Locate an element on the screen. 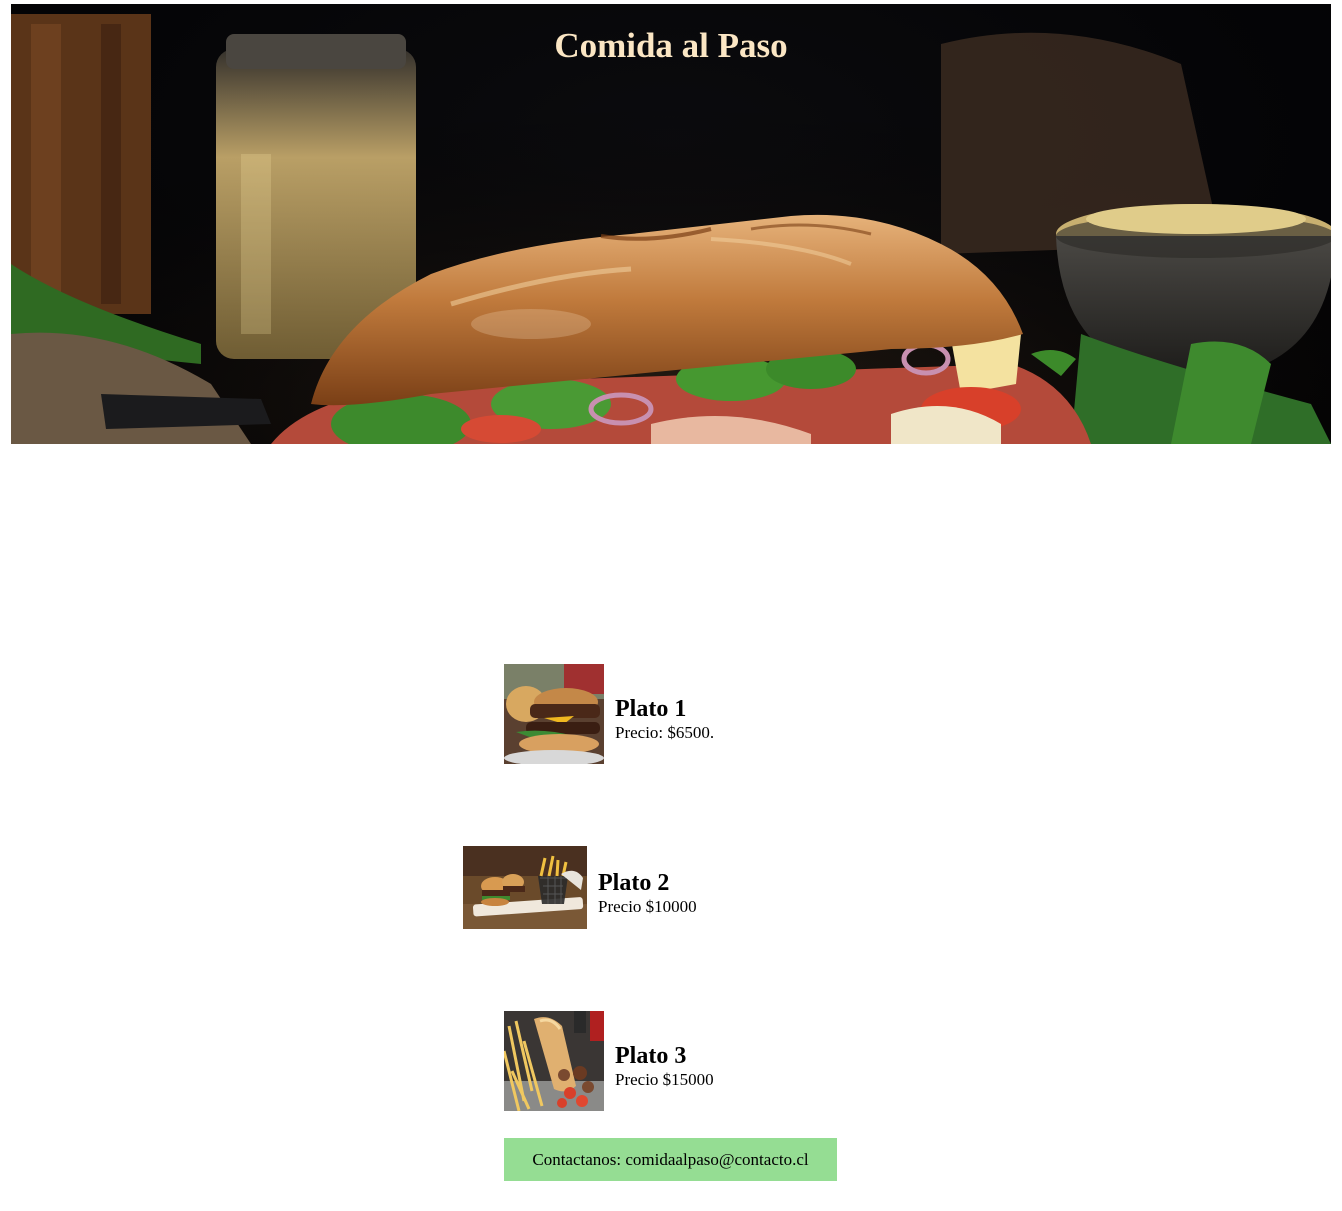 The width and height of the screenshot is (1342, 1211). dish-2-info: Plato 2 Precio $10000 is located at coordinates (647, 894).